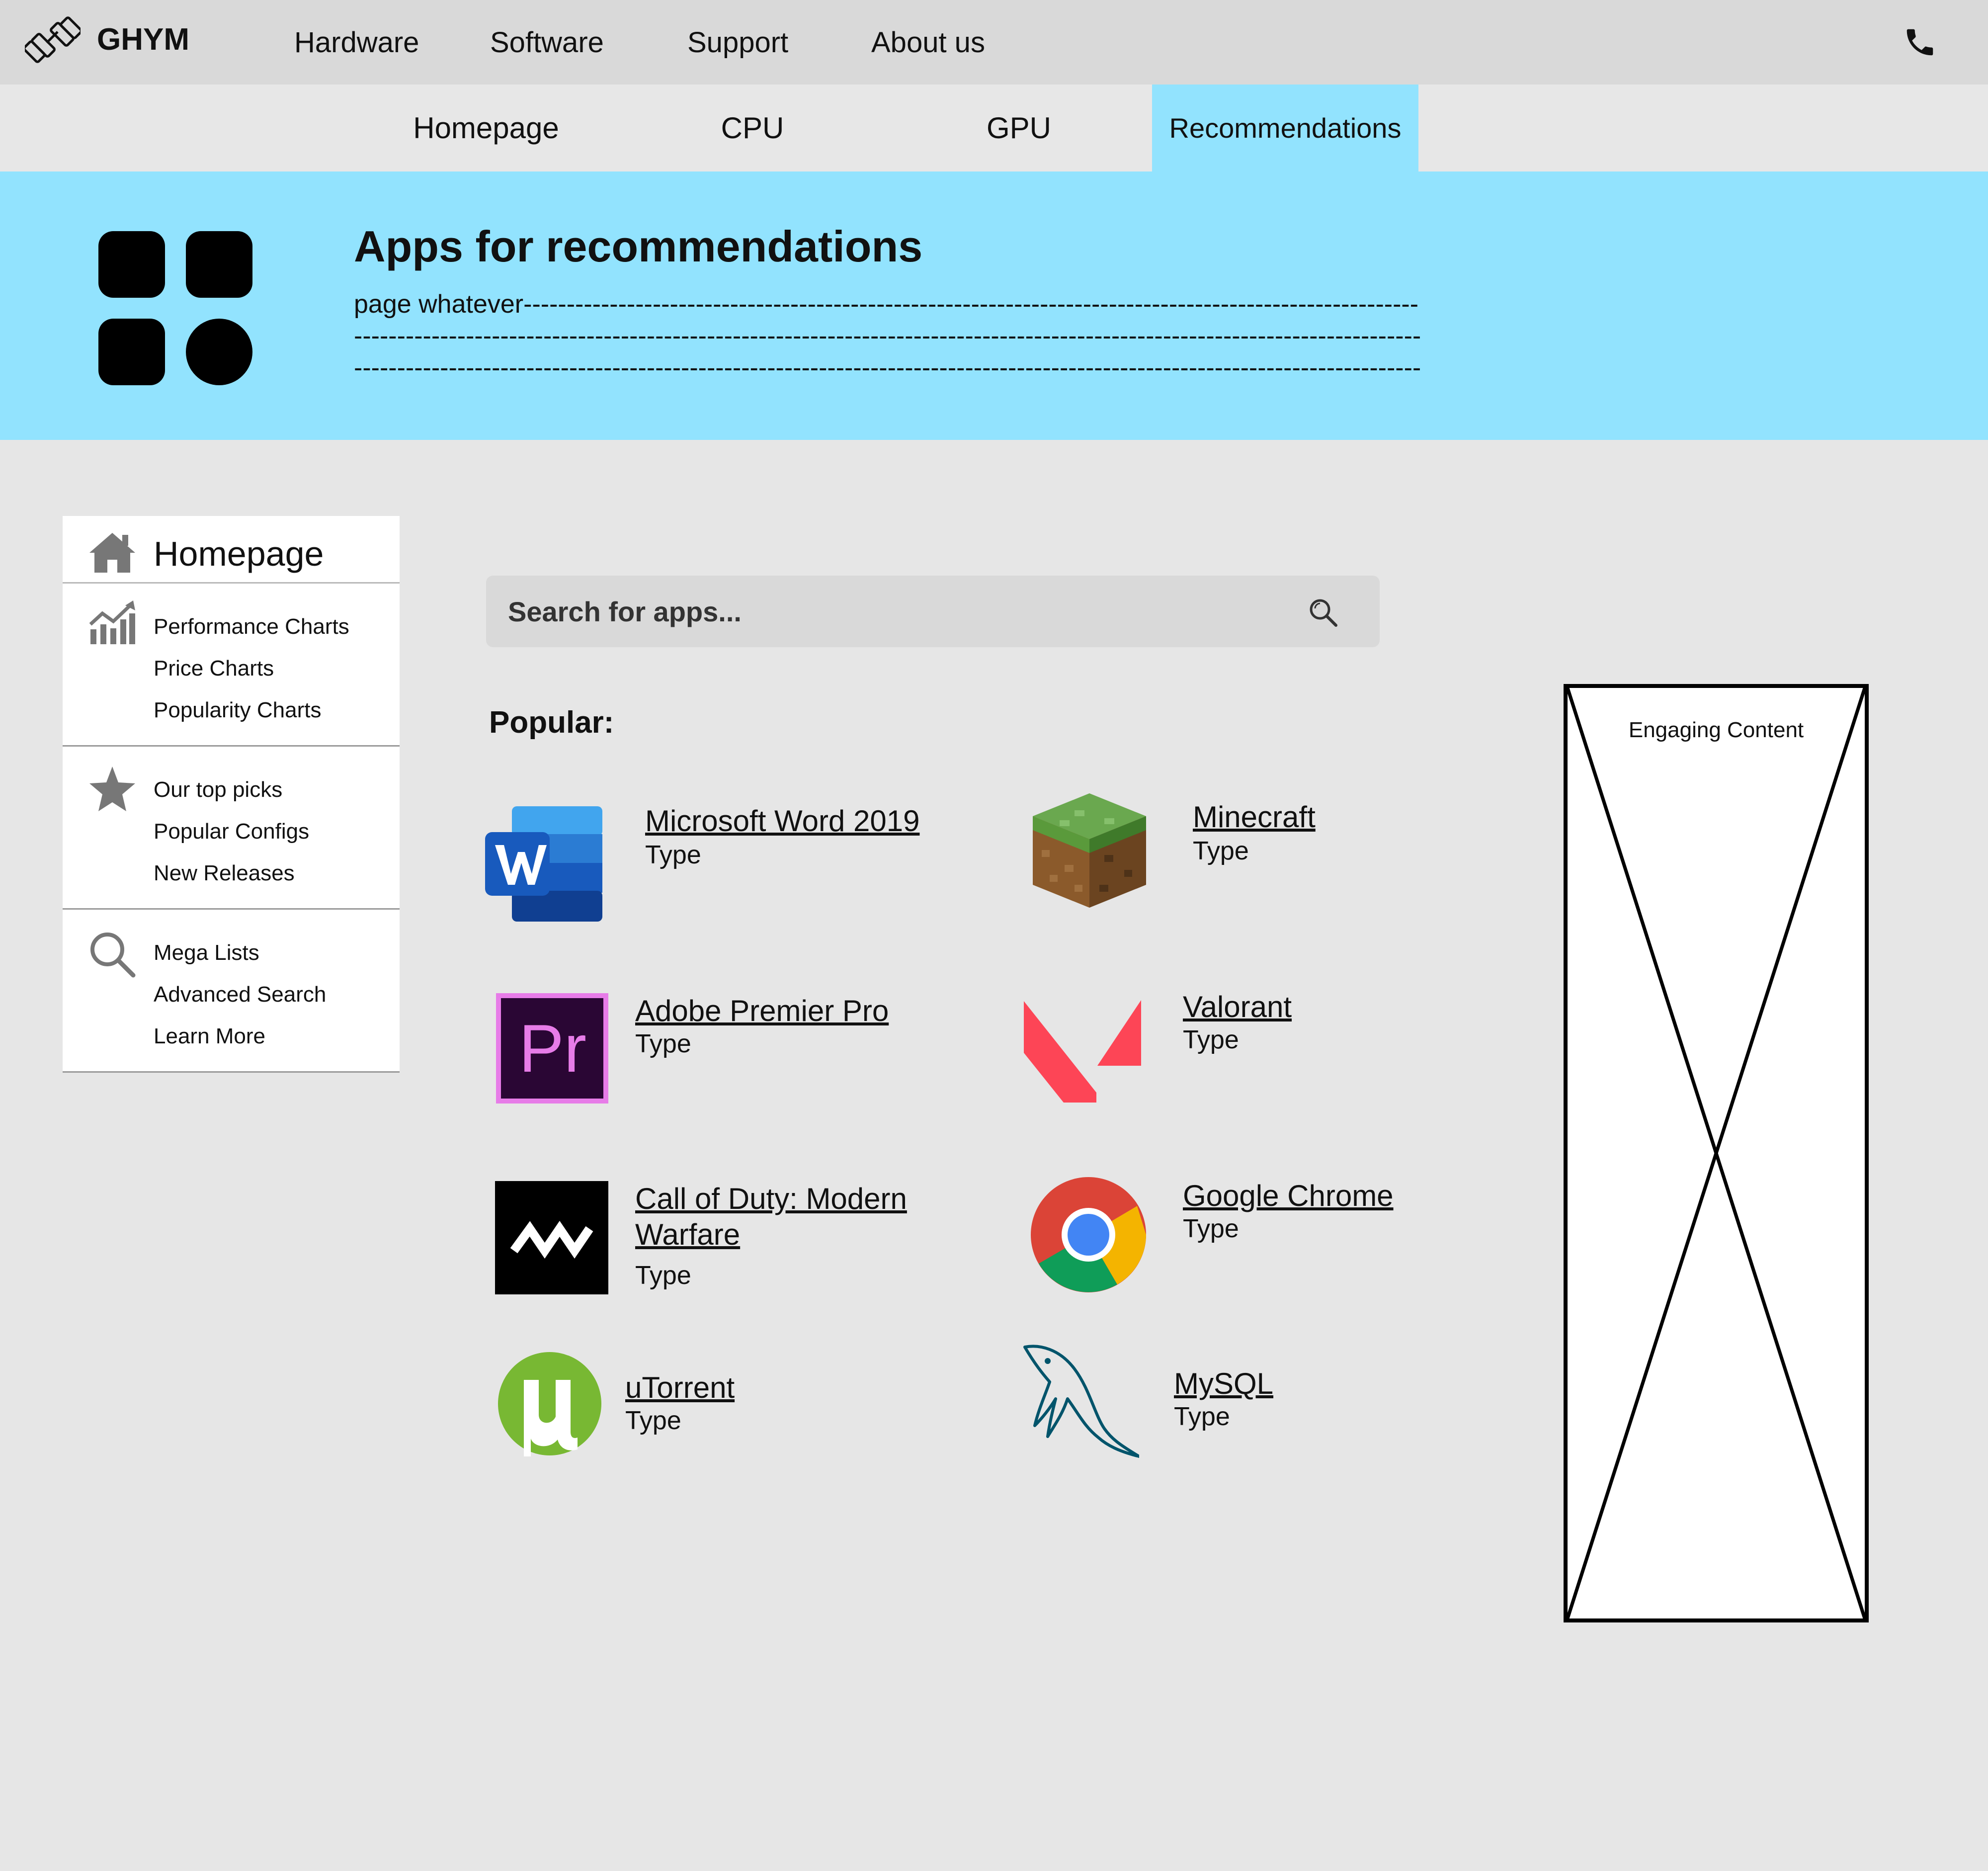  I want to click on ad-label: Engaging Content, so click(1716, 730).